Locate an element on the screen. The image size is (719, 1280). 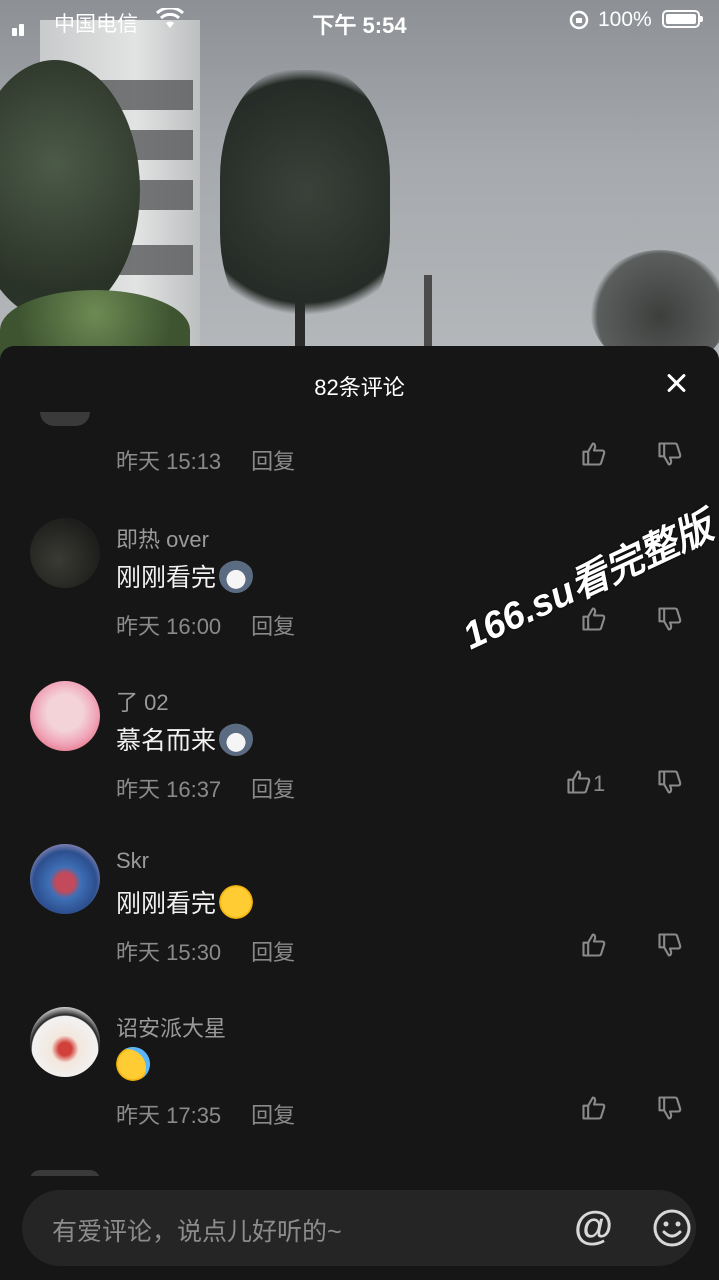
comment-meta: 昨天 15:30 回复 is located at coordinates (205, 951).